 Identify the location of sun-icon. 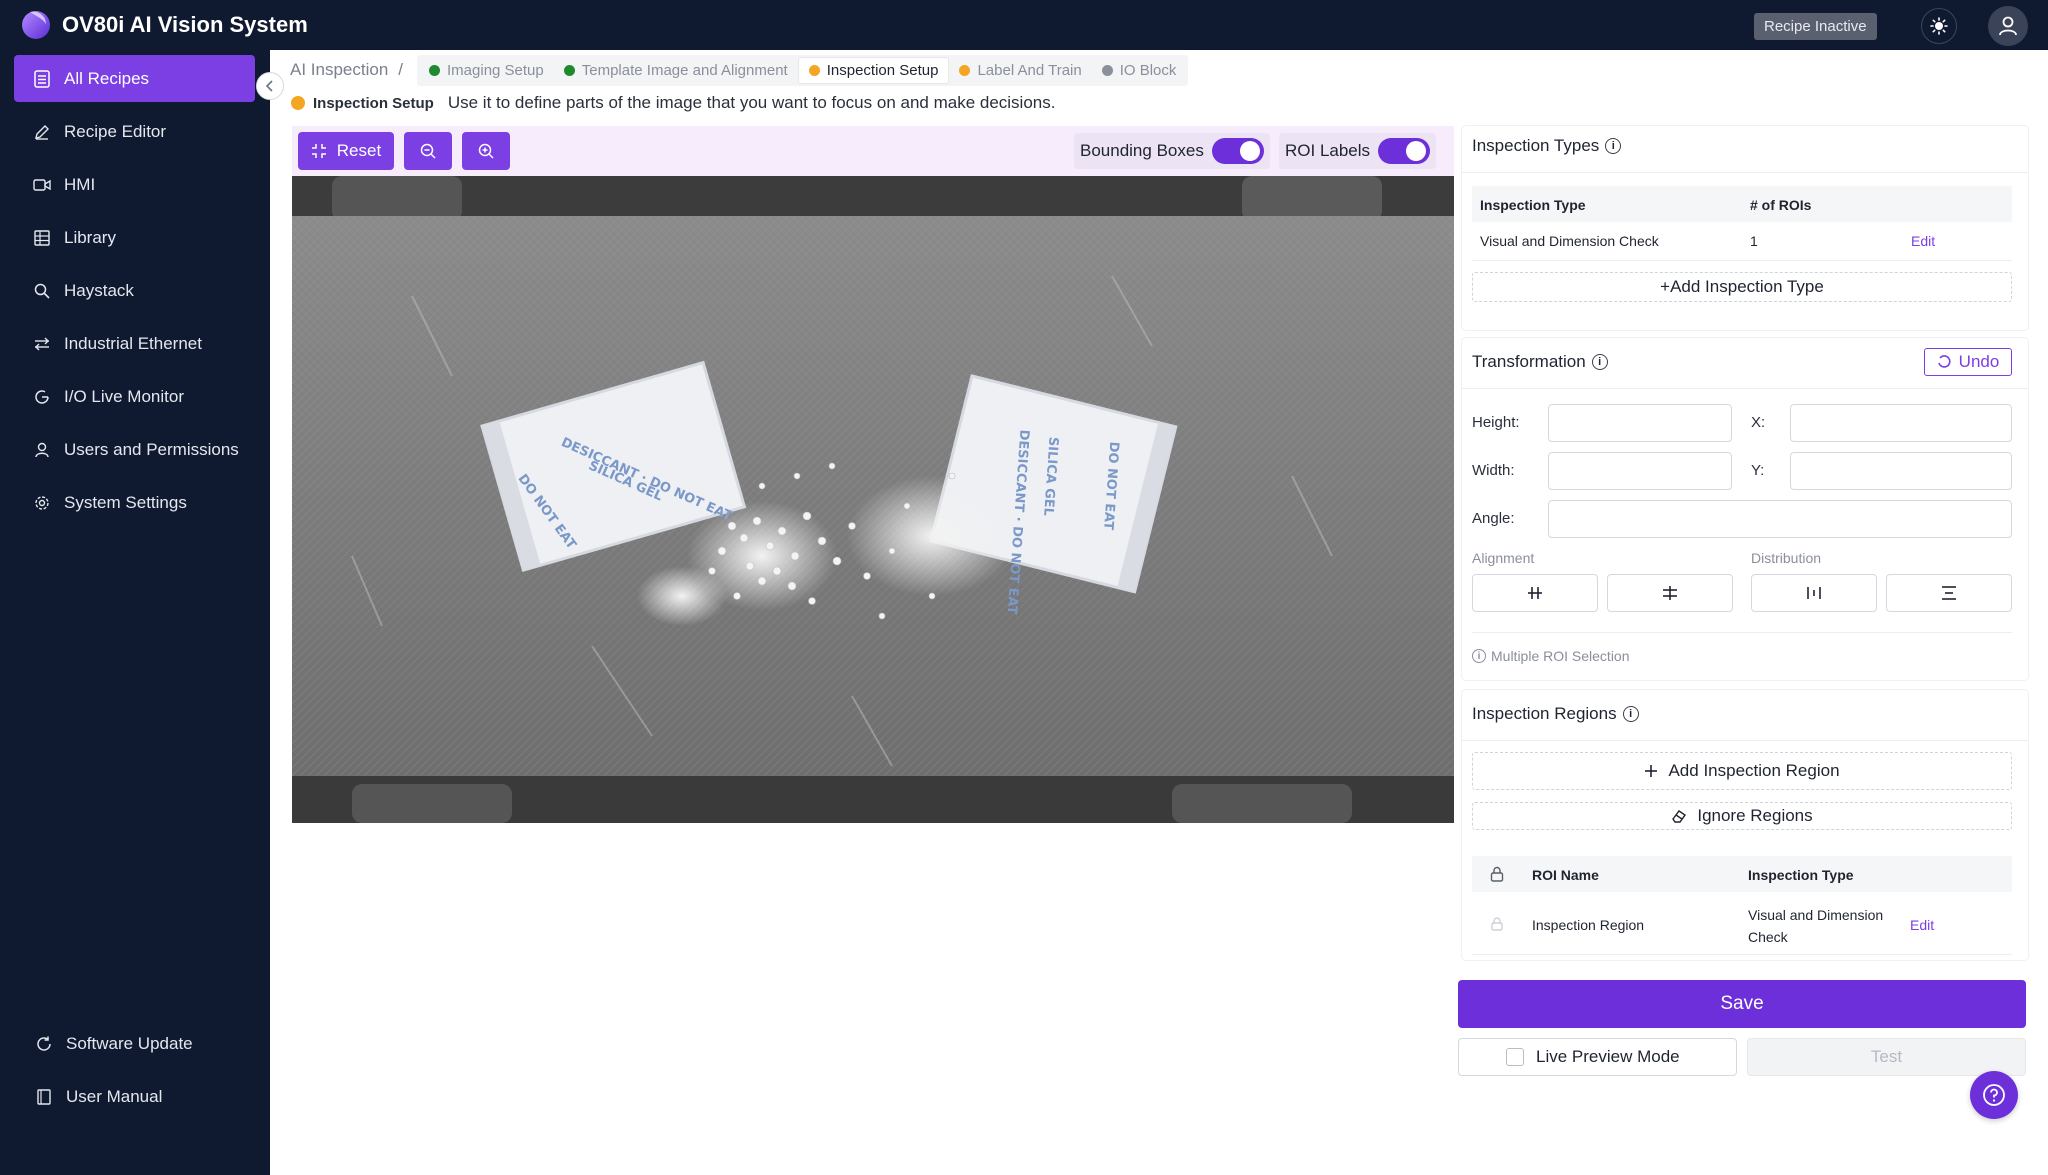
(1939, 26).